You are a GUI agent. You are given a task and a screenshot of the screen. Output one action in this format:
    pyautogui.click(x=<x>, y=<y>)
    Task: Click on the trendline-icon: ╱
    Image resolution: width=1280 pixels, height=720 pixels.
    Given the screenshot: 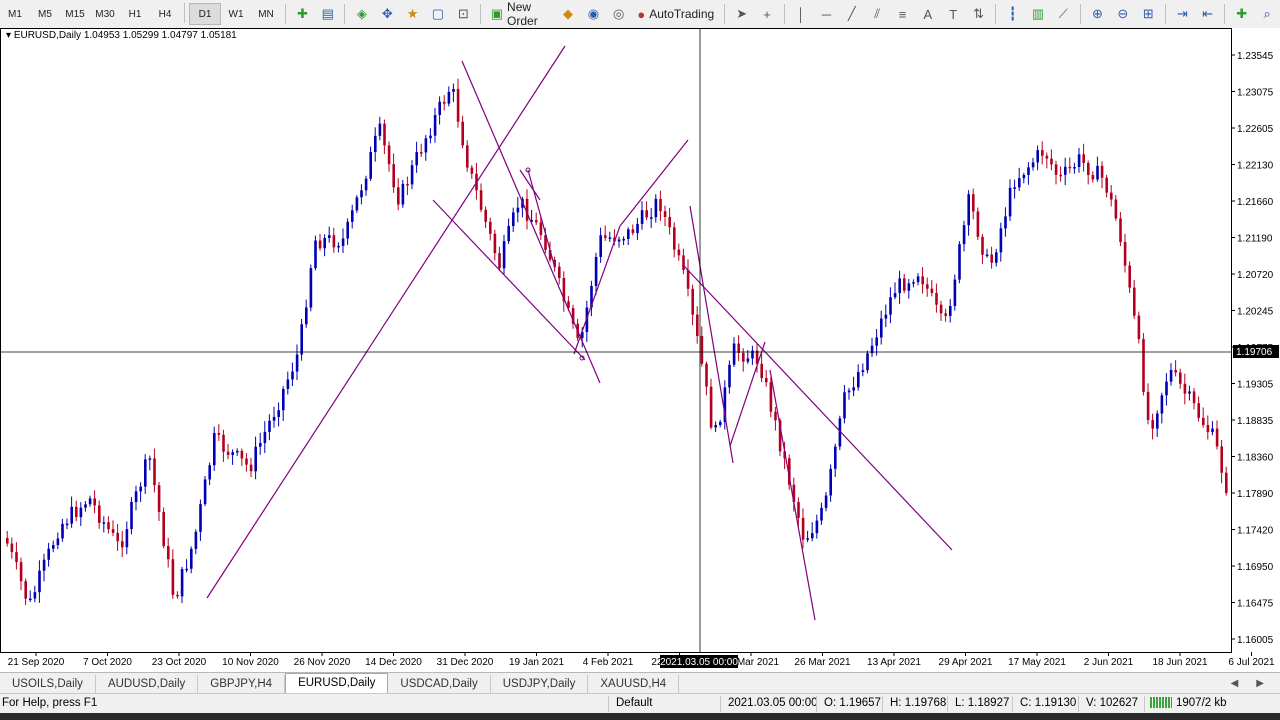 What is the action you would take?
    pyautogui.click(x=851, y=14)
    